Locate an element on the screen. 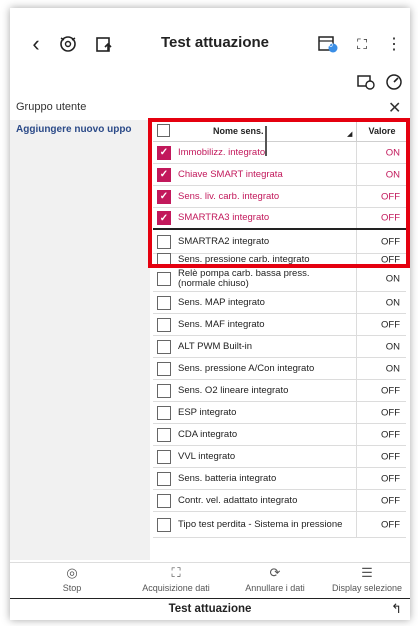  cancel-data-label: Annullare i dati is located at coordinates (275, 588).